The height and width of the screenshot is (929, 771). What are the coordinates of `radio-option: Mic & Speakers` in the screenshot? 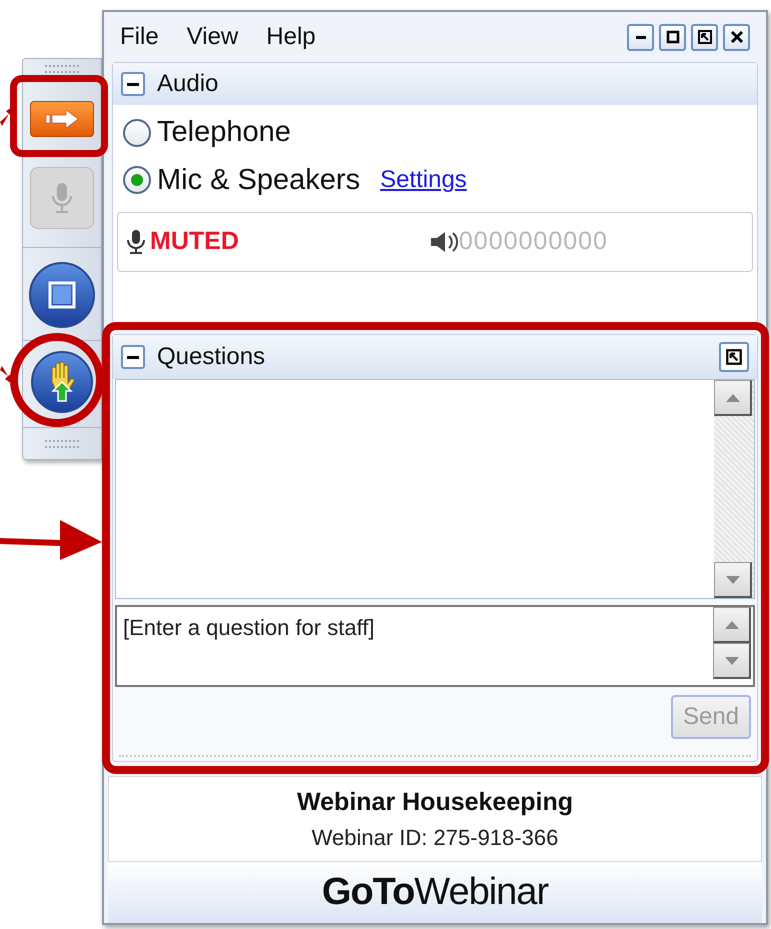 It's located at (241, 180).